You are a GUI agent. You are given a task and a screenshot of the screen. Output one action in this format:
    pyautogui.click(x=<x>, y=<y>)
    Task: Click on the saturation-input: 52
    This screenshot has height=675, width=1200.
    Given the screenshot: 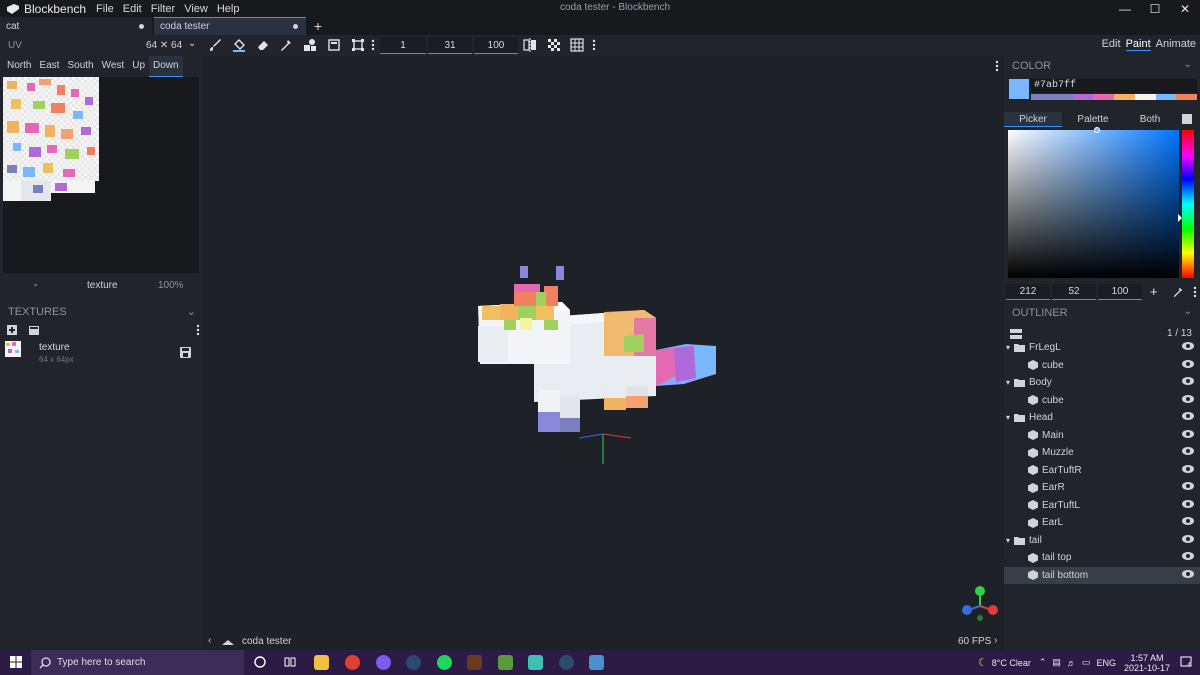 What is the action you would take?
    pyautogui.click(x=1074, y=292)
    